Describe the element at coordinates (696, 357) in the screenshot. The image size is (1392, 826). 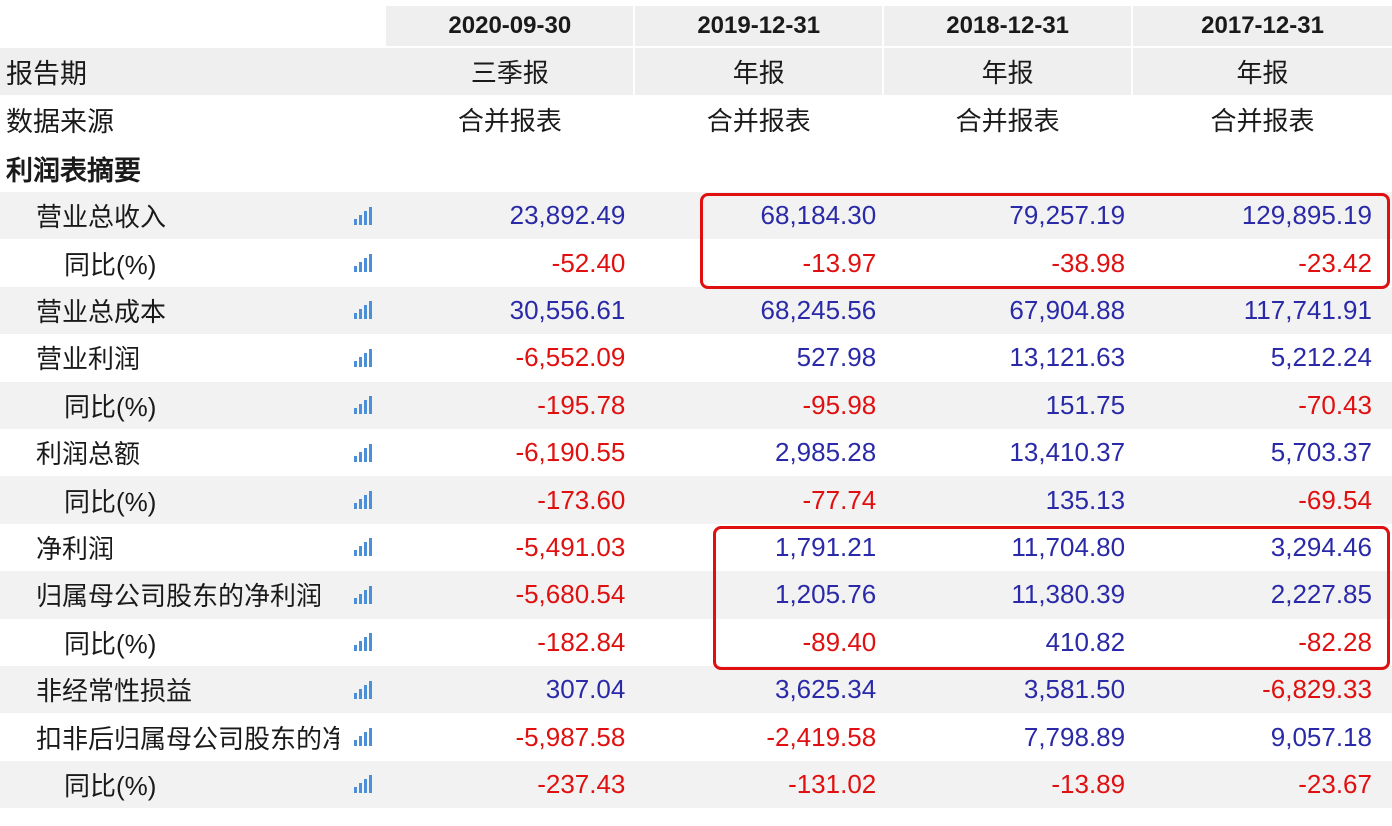
I see `table-row: 营业利润 -6,552.09 527.98 13,121.63 5,212.24` at that location.